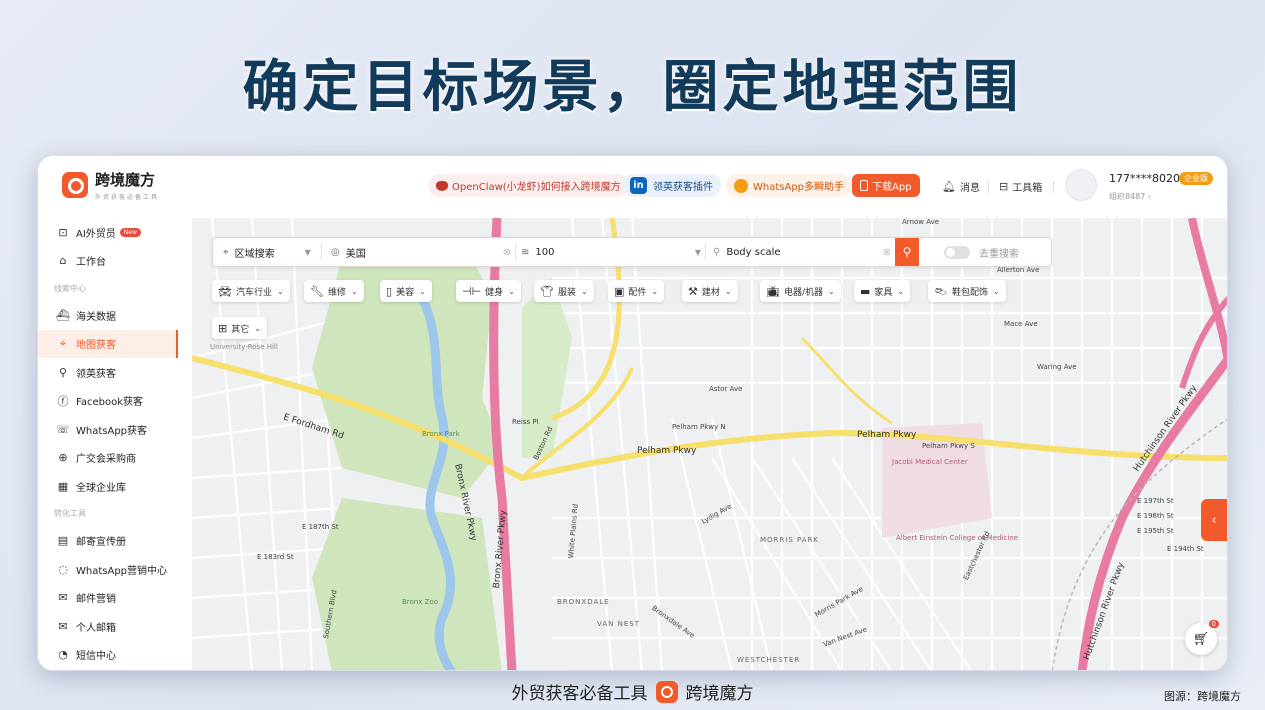 The width and height of the screenshot is (1265, 710). What do you see at coordinates (710, 291) in the screenshot?
I see `category-chip-building: ⚒ 建材 ⌄` at bounding box center [710, 291].